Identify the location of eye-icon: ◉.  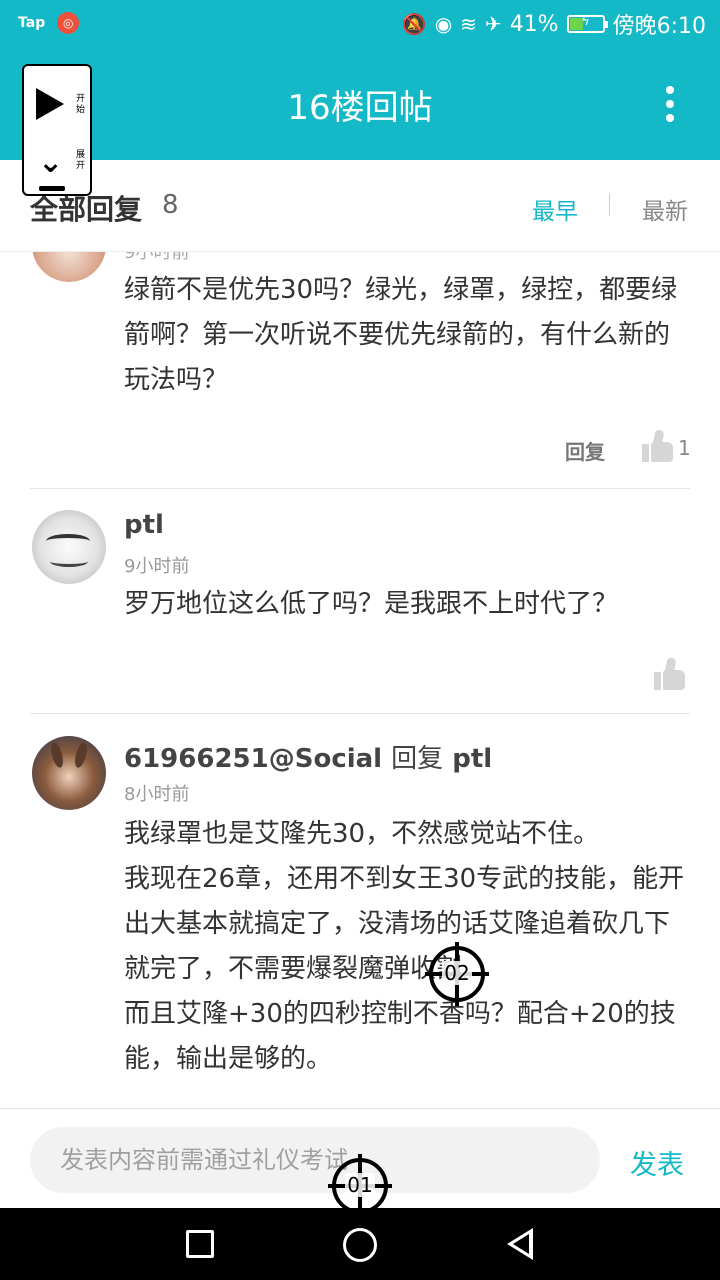
(443, 24).